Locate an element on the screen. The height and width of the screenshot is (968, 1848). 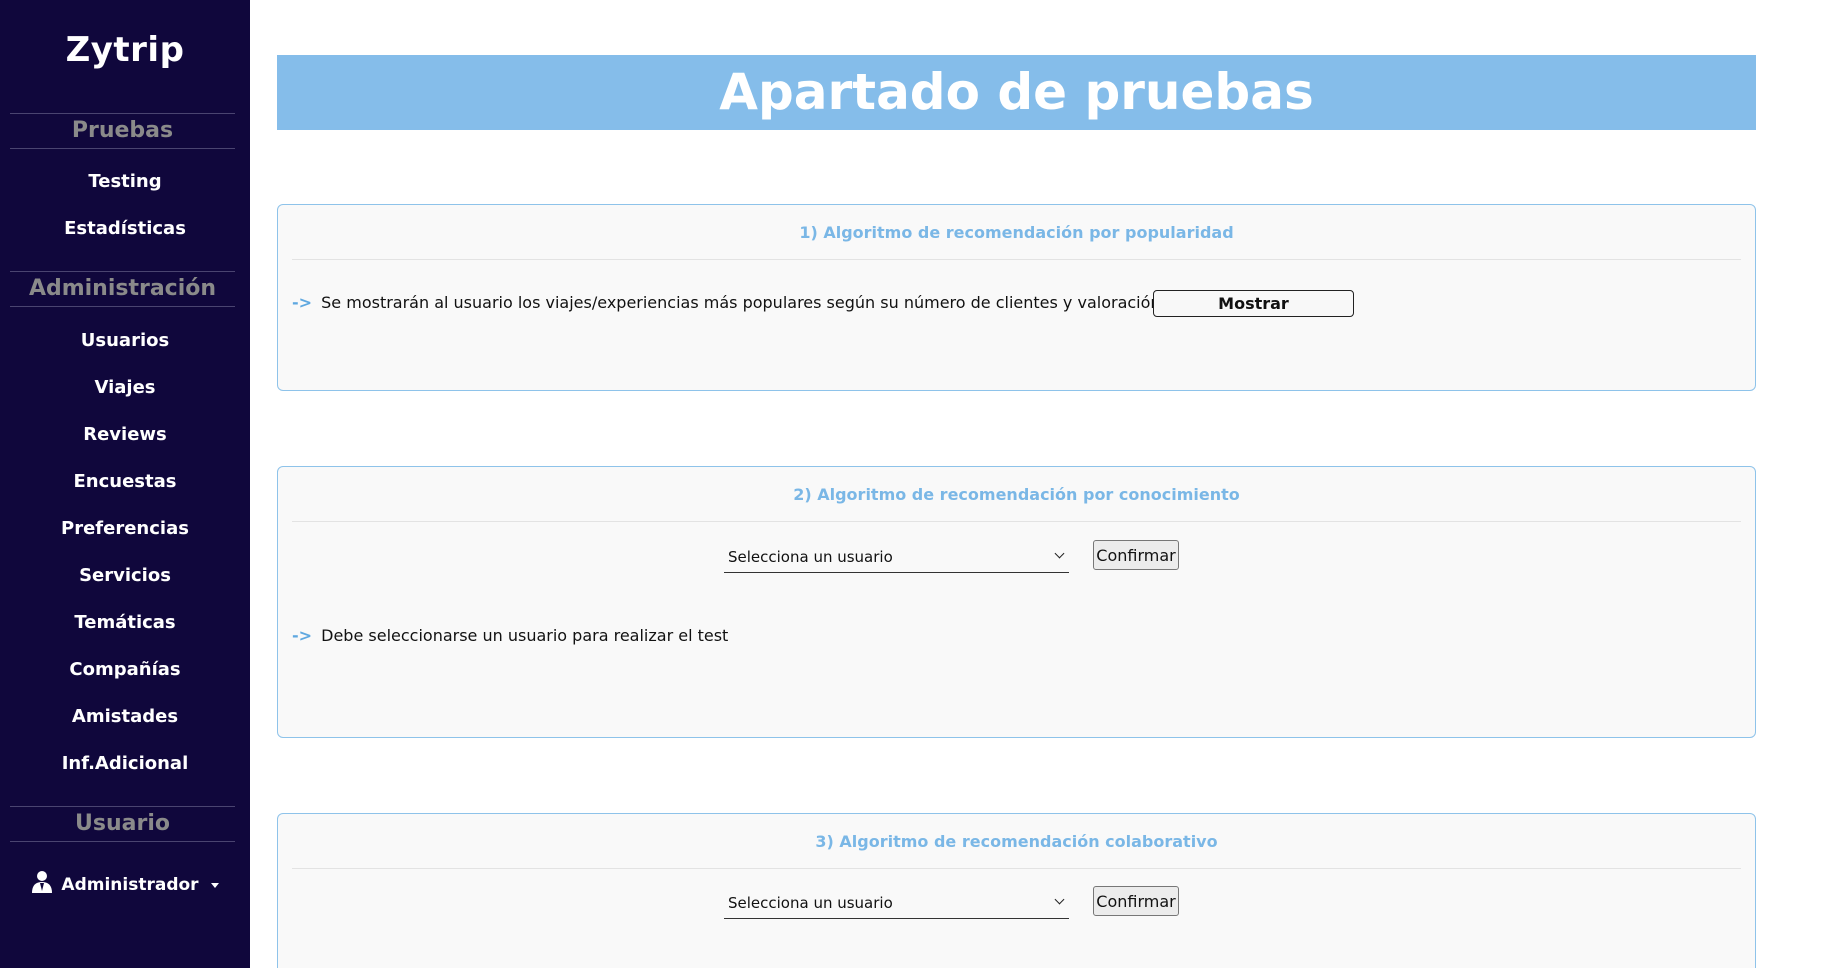
sidebar-item-estadisticas: Estadísticas is located at coordinates (125, 228).